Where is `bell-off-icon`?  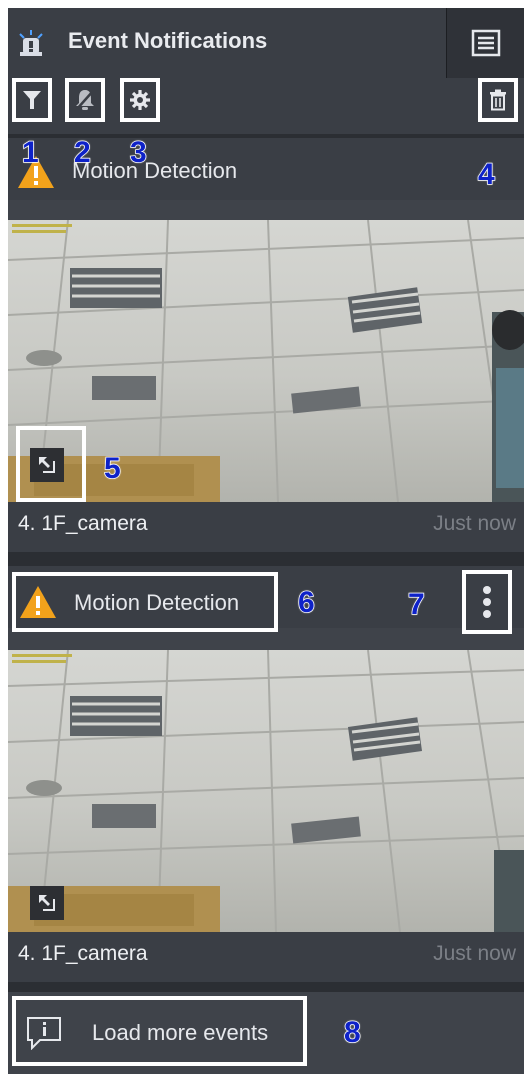 bell-off-icon is located at coordinates (85, 100).